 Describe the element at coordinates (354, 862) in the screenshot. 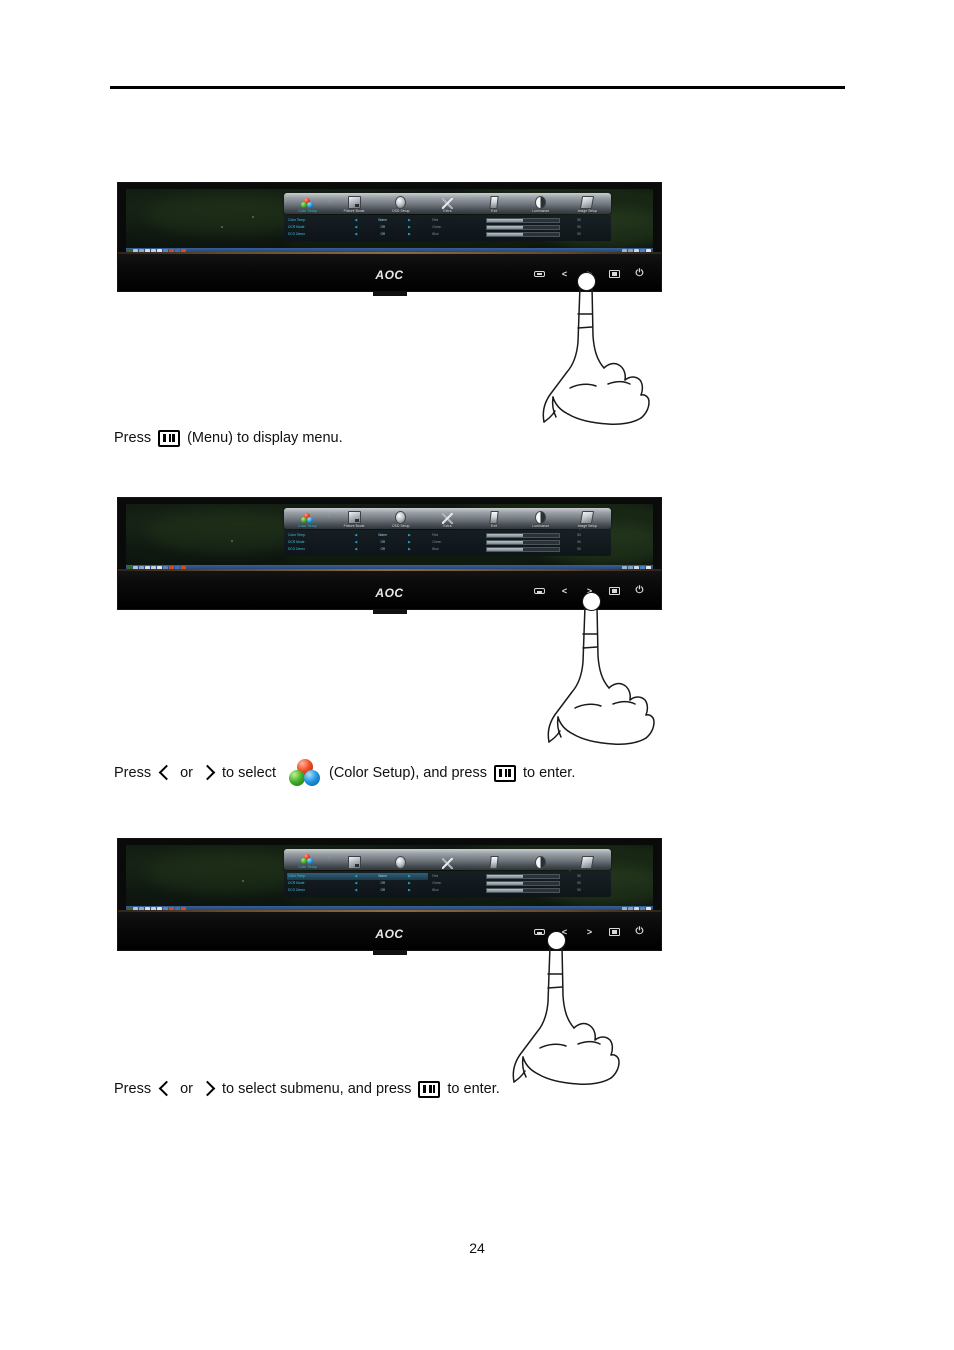

I see `osd-tab-picture-boost` at that location.